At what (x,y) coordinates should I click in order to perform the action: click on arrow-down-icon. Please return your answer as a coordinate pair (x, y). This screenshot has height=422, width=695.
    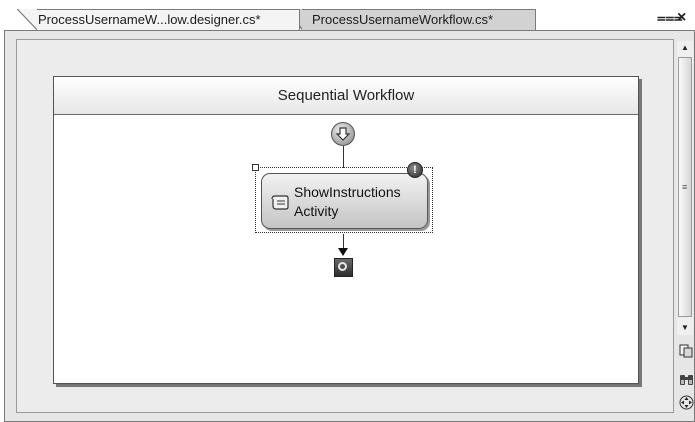
    Looking at the image, I should click on (343, 252).